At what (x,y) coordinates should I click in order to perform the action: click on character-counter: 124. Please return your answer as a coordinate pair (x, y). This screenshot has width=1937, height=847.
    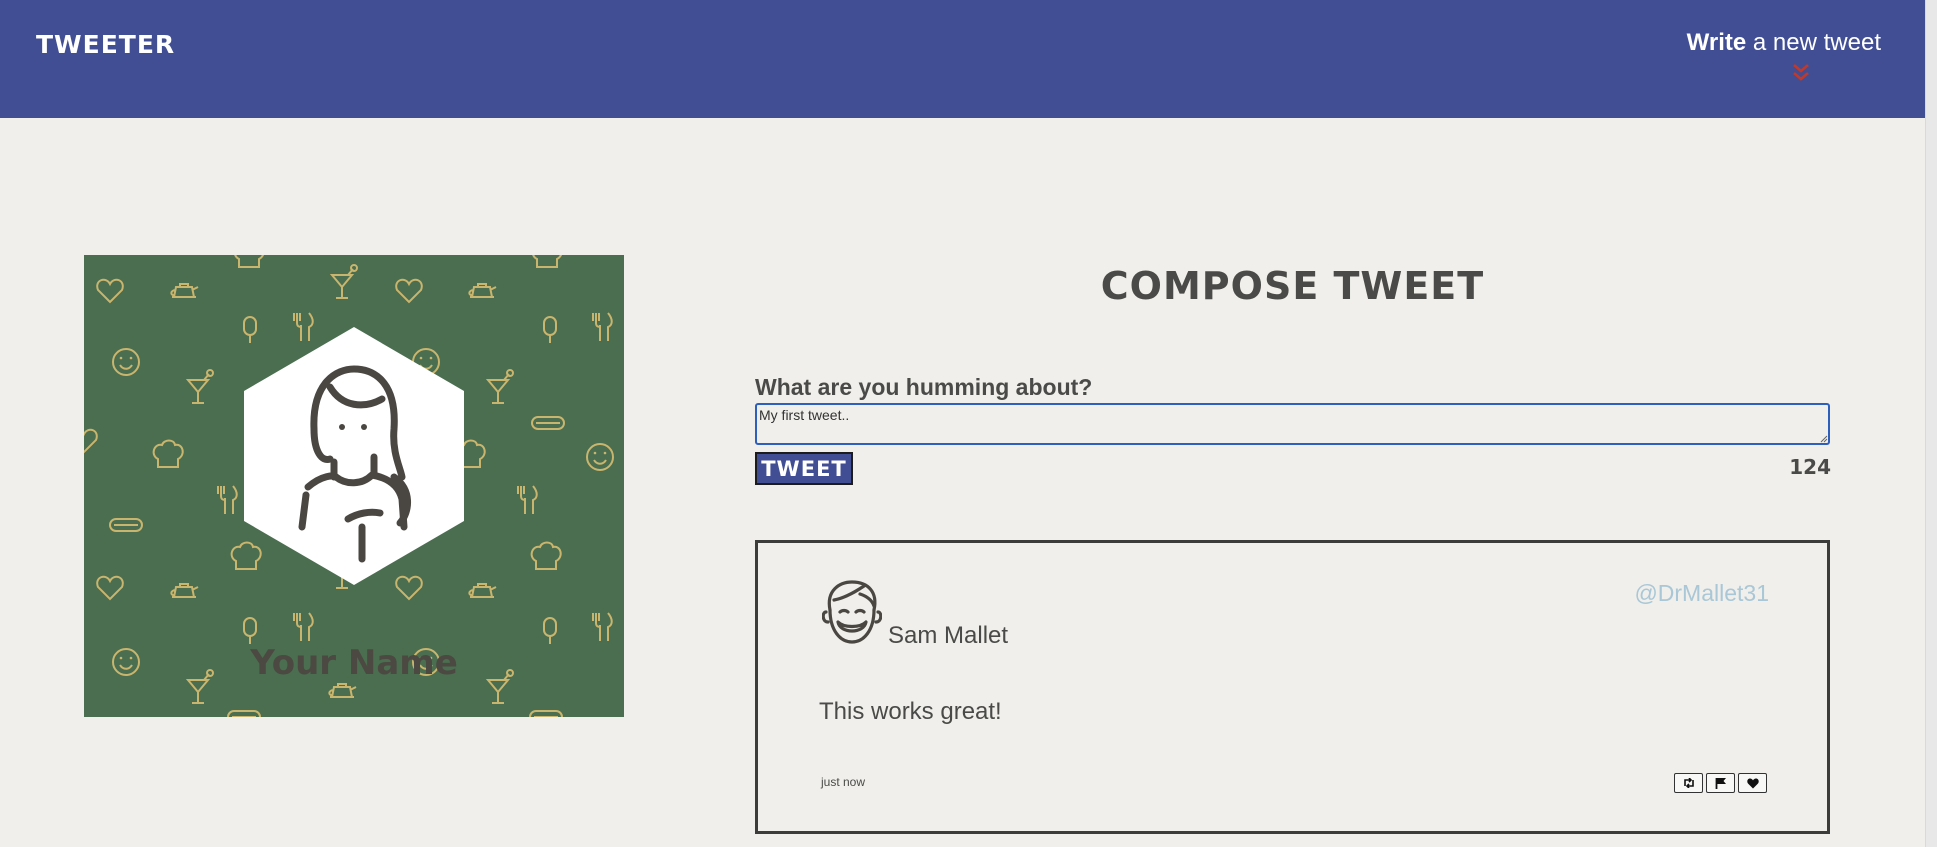
    Looking at the image, I should click on (1810, 467).